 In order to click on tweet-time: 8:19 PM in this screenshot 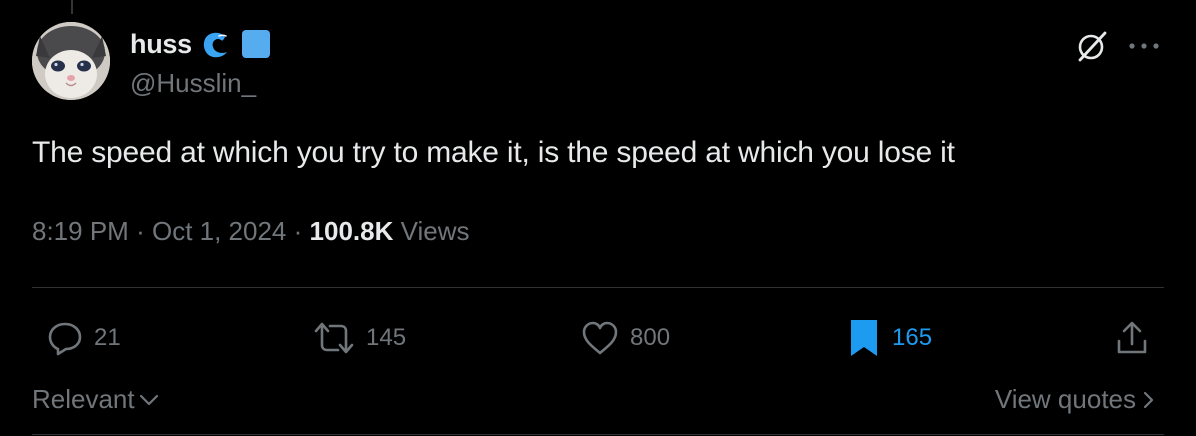, I will do `click(80, 231)`.